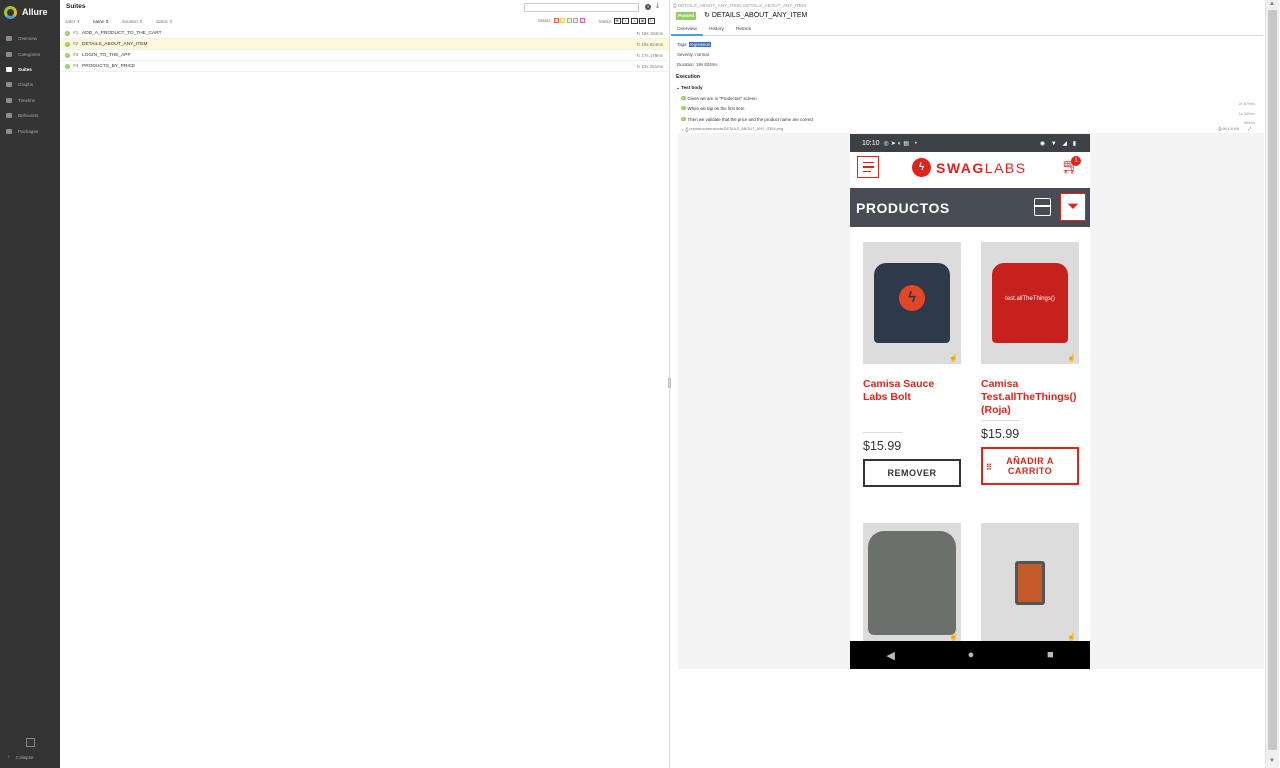  I want to click on row-number: #1, so click(76, 33).